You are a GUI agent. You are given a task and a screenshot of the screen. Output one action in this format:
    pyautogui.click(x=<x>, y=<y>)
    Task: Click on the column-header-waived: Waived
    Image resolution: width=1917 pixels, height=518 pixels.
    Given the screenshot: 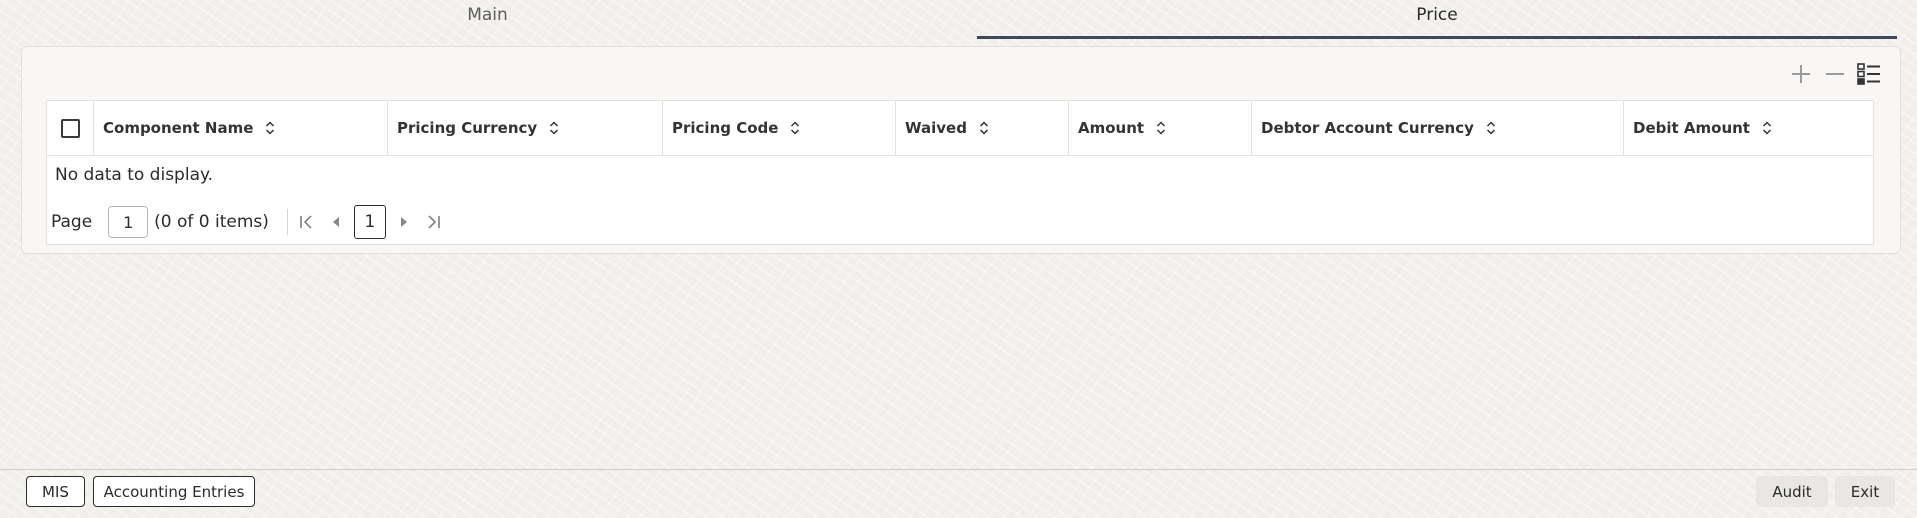 What is the action you would take?
    pyautogui.click(x=982, y=128)
    